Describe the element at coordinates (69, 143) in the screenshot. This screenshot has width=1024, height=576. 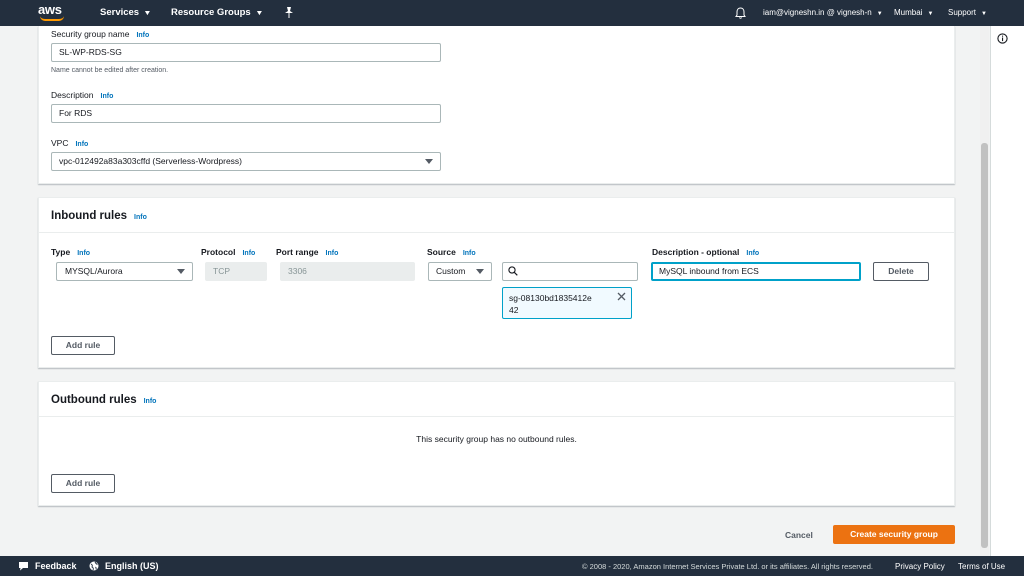
I see `vpc-label: VPC Info` at that location.